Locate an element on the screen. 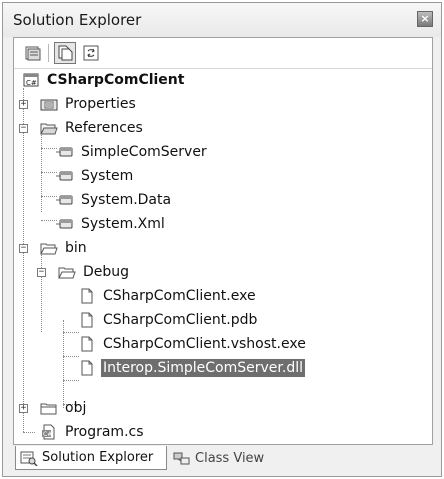 This screenshot has height=479, width=444. csharp-file-icon: C# is located at coordinates (48, 432).